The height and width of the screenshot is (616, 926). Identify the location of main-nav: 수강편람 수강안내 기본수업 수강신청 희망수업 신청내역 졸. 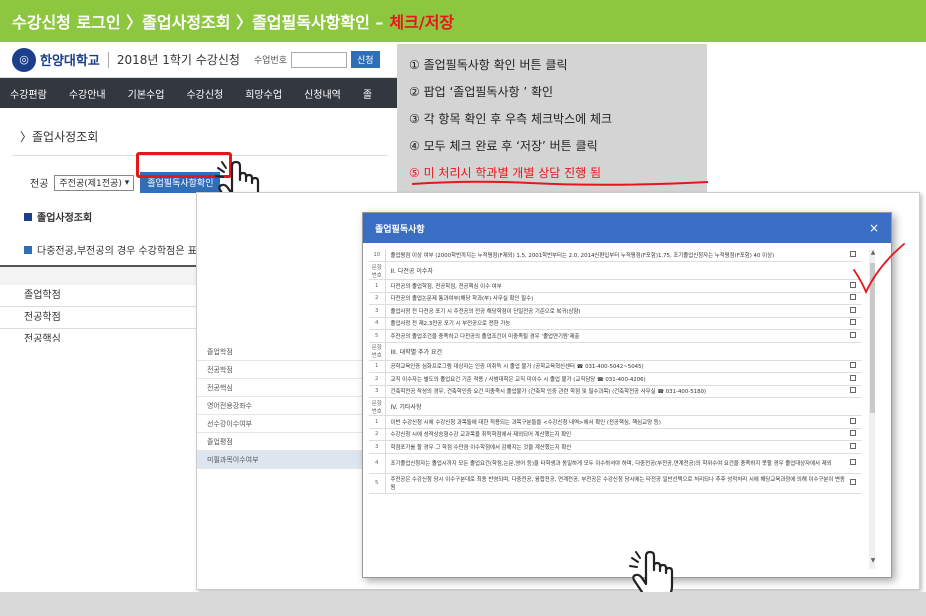
(200, 93).